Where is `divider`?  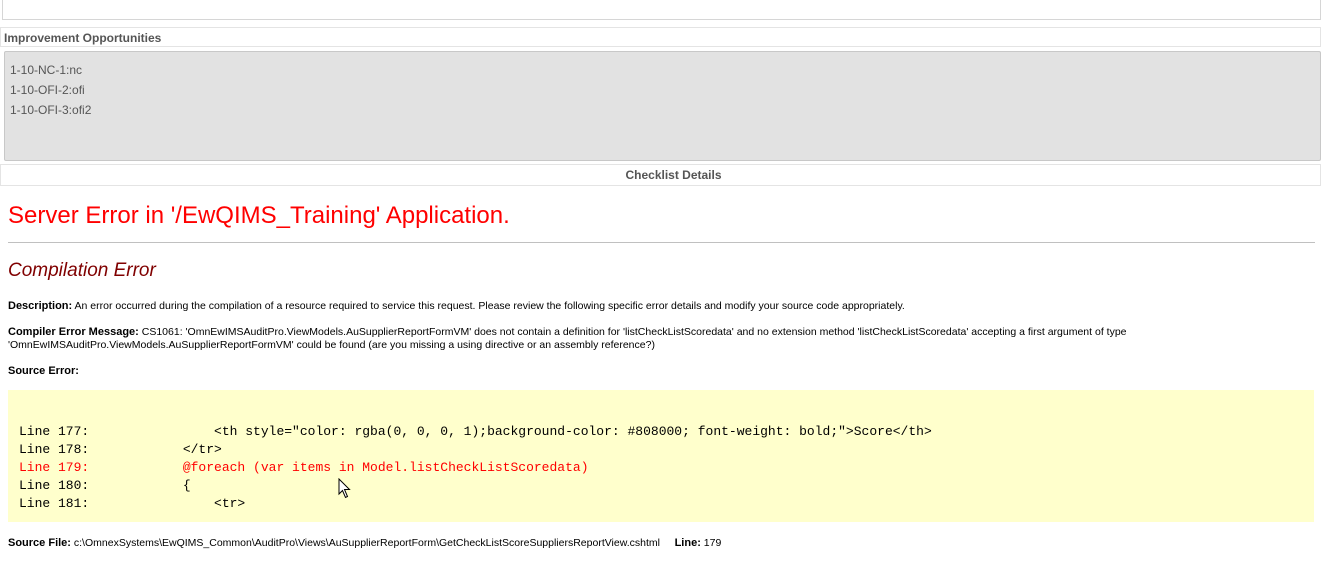 divider is located at coordinates (661, 242).